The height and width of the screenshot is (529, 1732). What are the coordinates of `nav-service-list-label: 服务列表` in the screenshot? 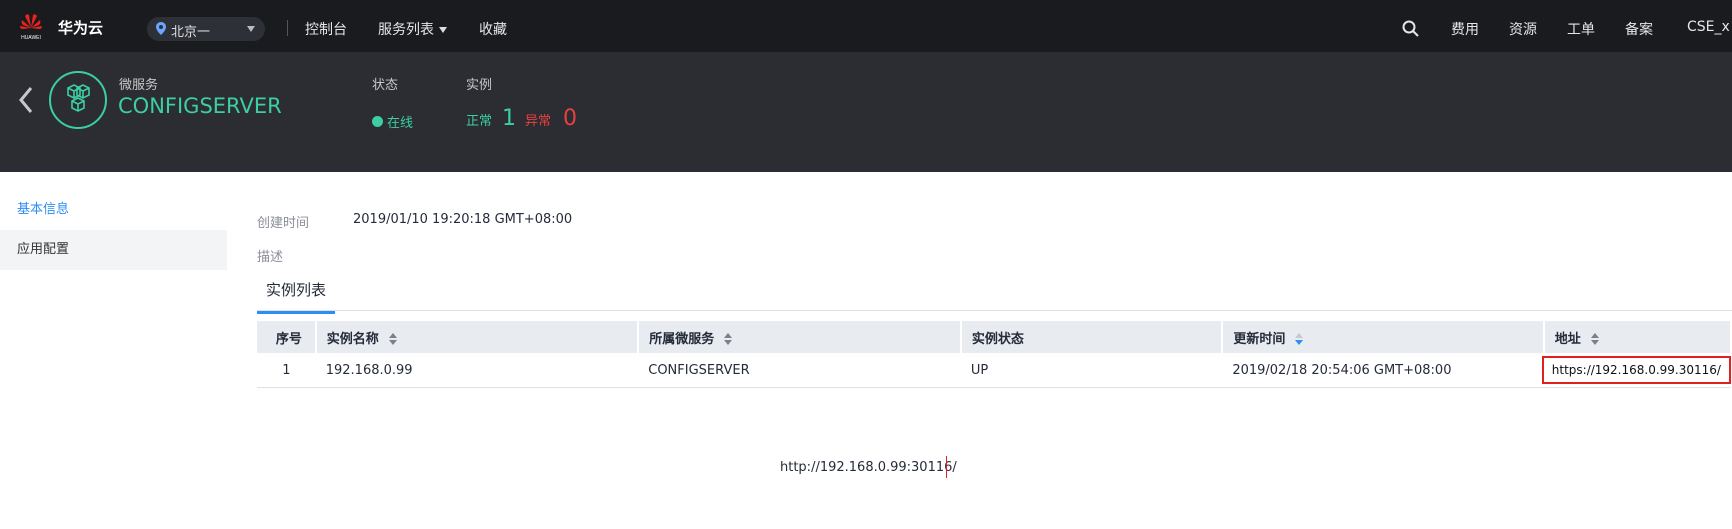 It's located at (406, 30).